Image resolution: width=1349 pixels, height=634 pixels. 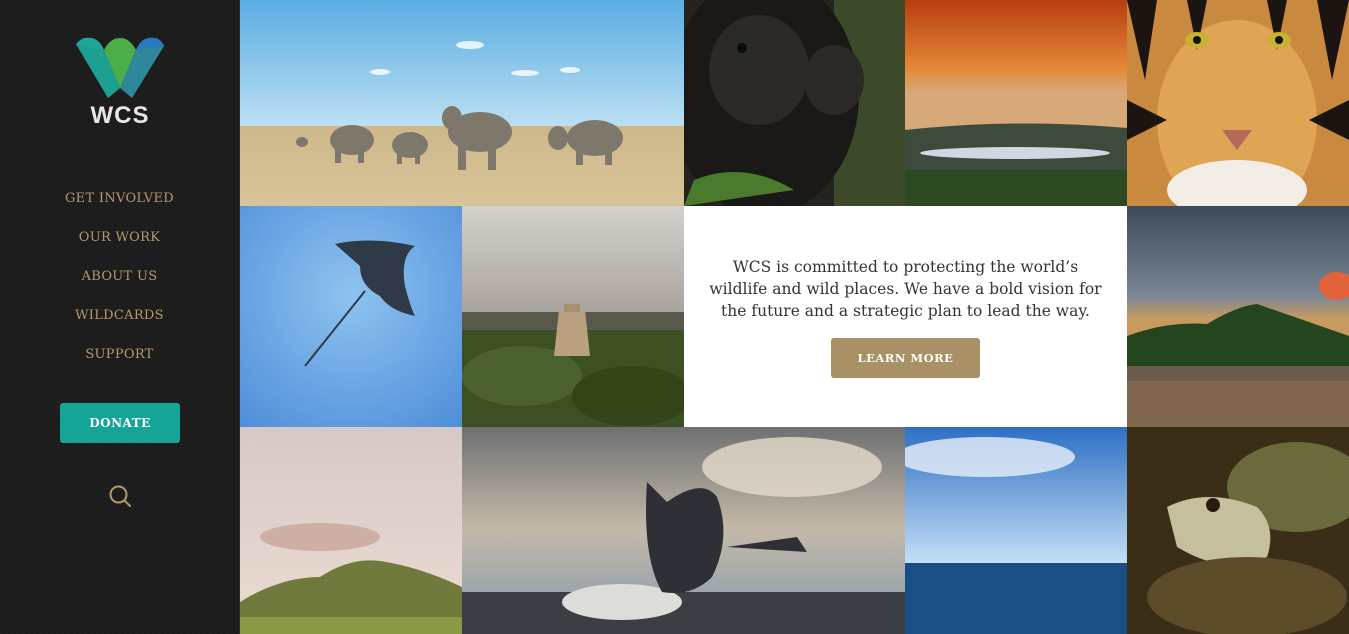 I want to click on nav-item-support: SUPPORT, so click(x=119, y=363).